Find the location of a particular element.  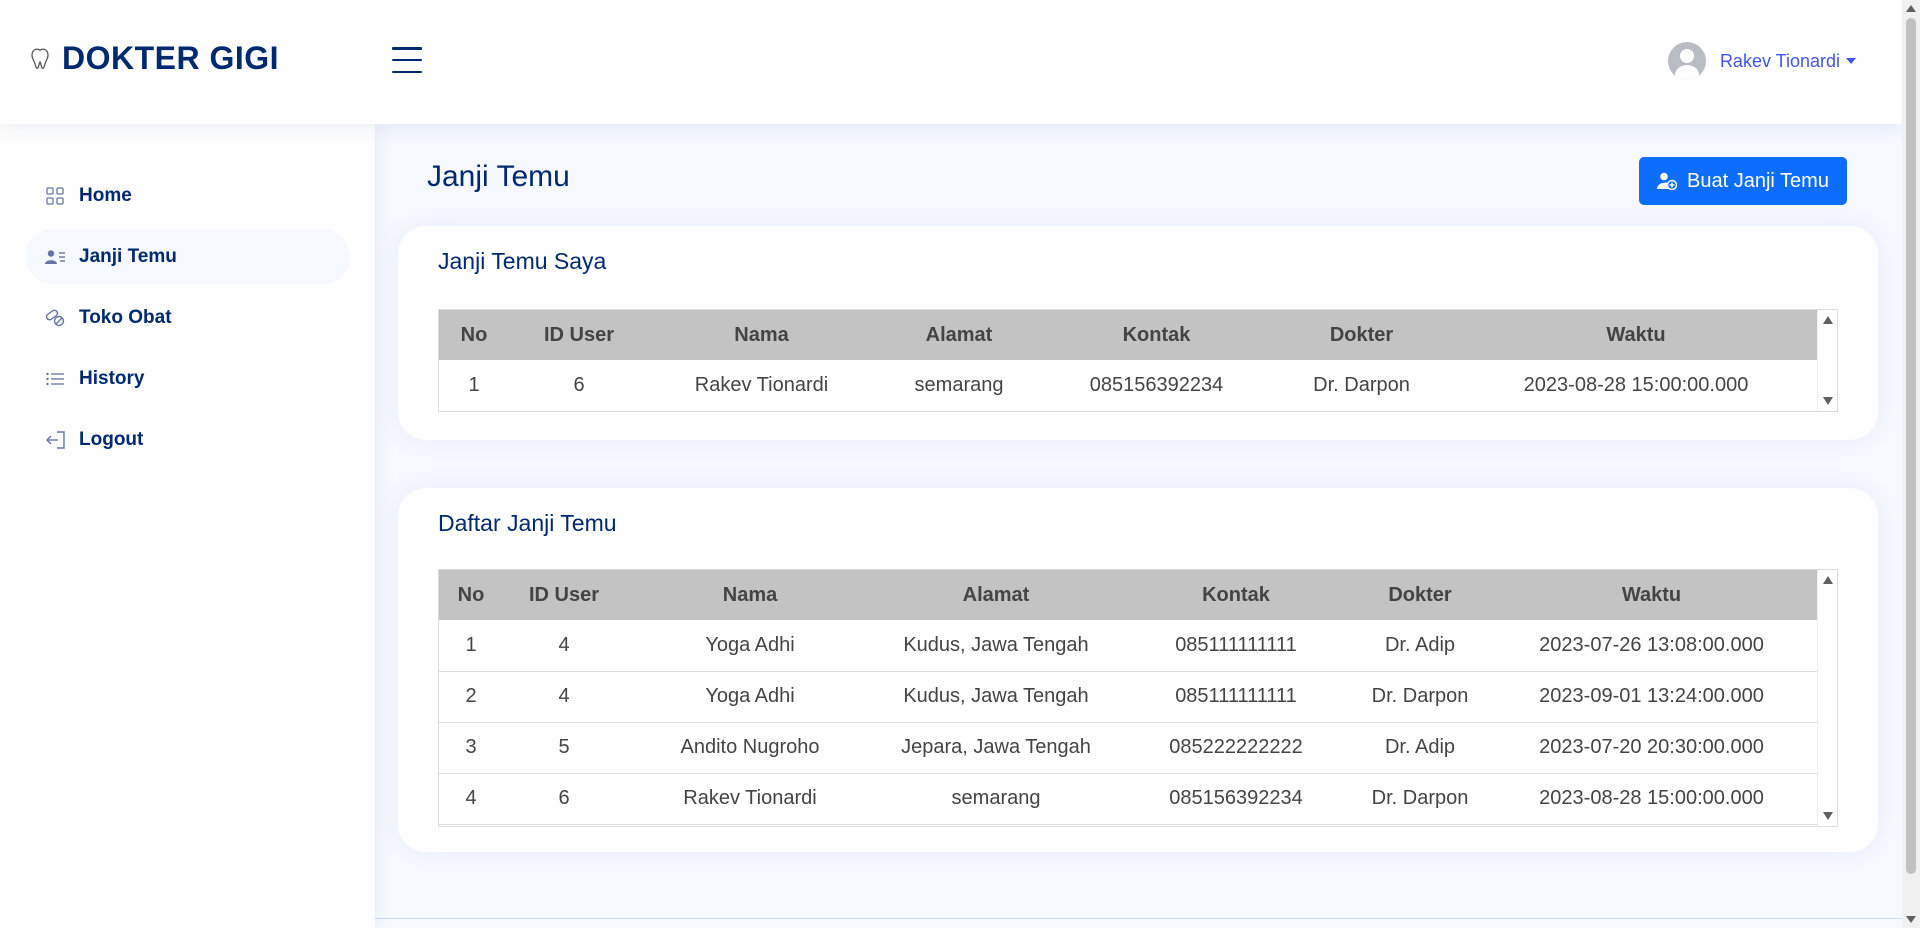

card-title: Janji Temu Saya is located at coordinates (522, 261).